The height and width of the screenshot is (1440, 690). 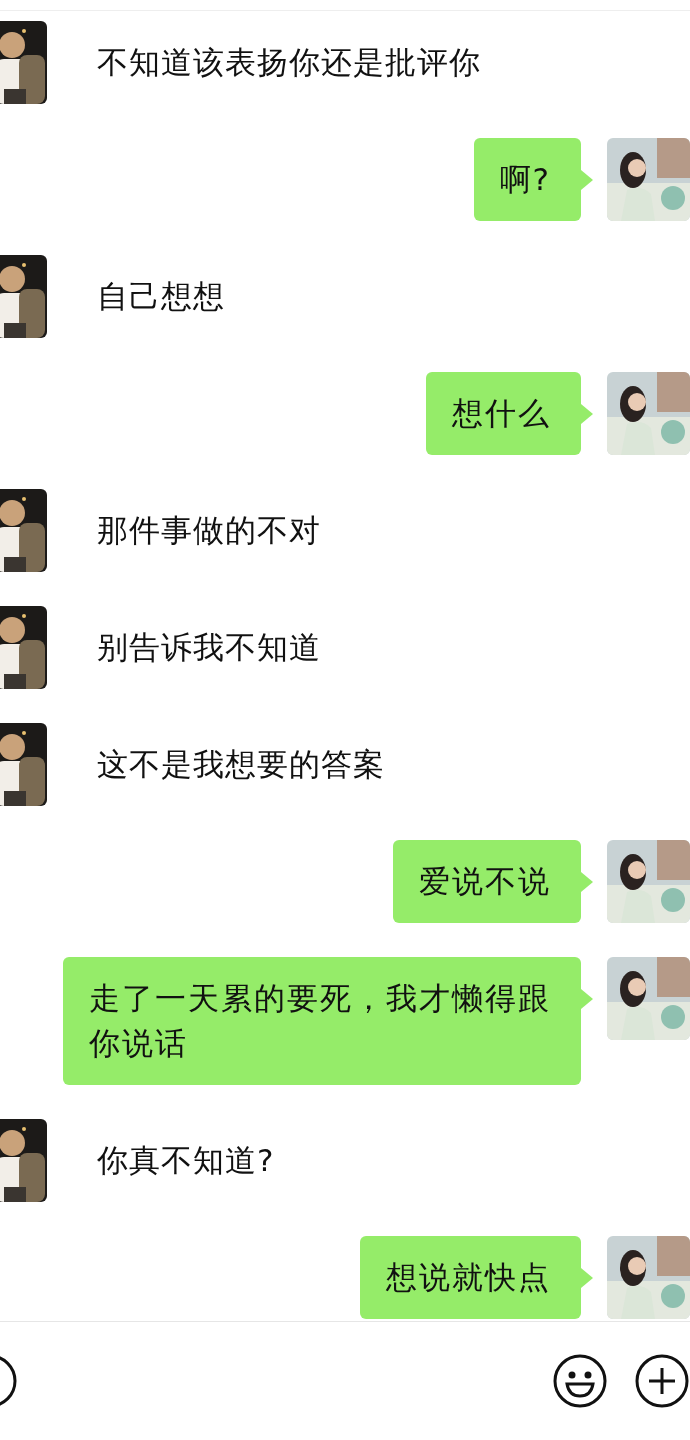 What do you see at coordinates (470, 1277) in the screenshot?
I see `chat-bubble: 想说就快点` at bounding box center [470, 1277].